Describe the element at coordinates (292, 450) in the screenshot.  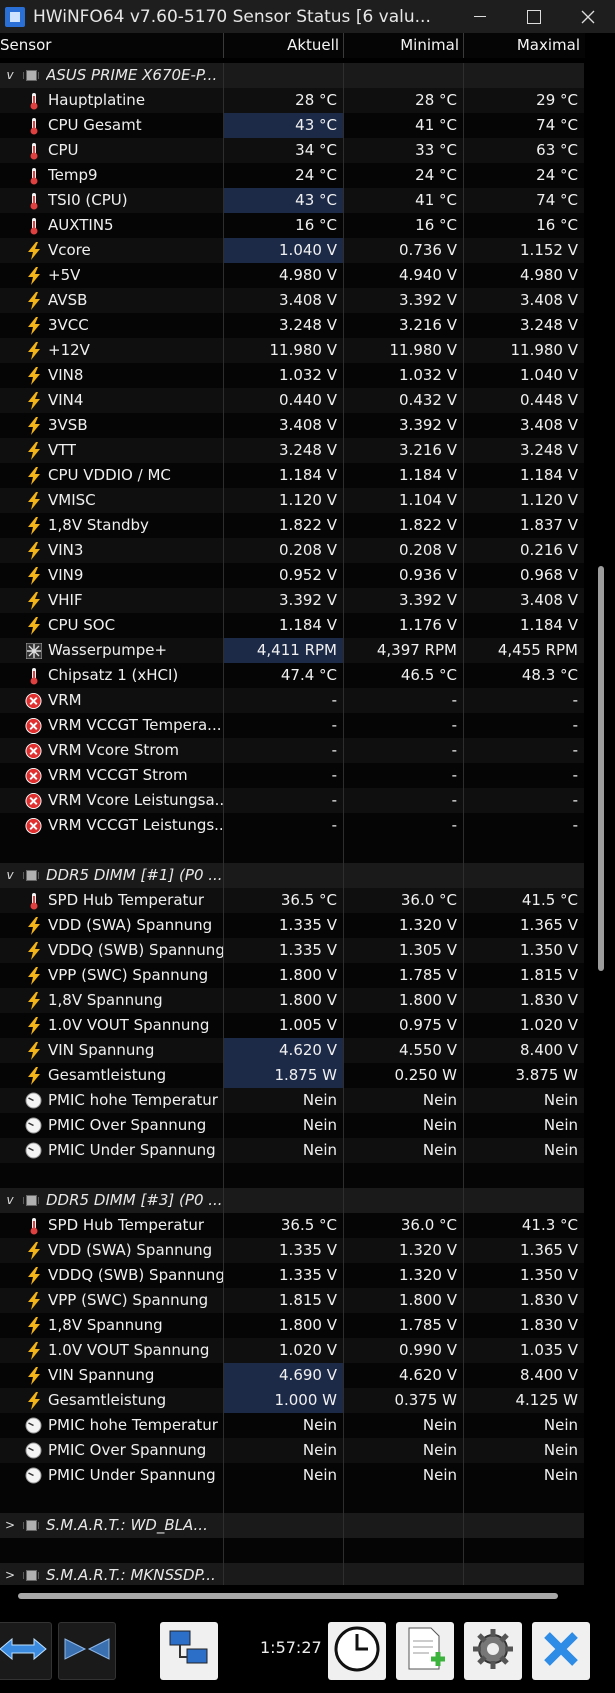
I see `sensor-row-vtt: VTT 3.248 V 3.216 V 3.248 V` at that location.